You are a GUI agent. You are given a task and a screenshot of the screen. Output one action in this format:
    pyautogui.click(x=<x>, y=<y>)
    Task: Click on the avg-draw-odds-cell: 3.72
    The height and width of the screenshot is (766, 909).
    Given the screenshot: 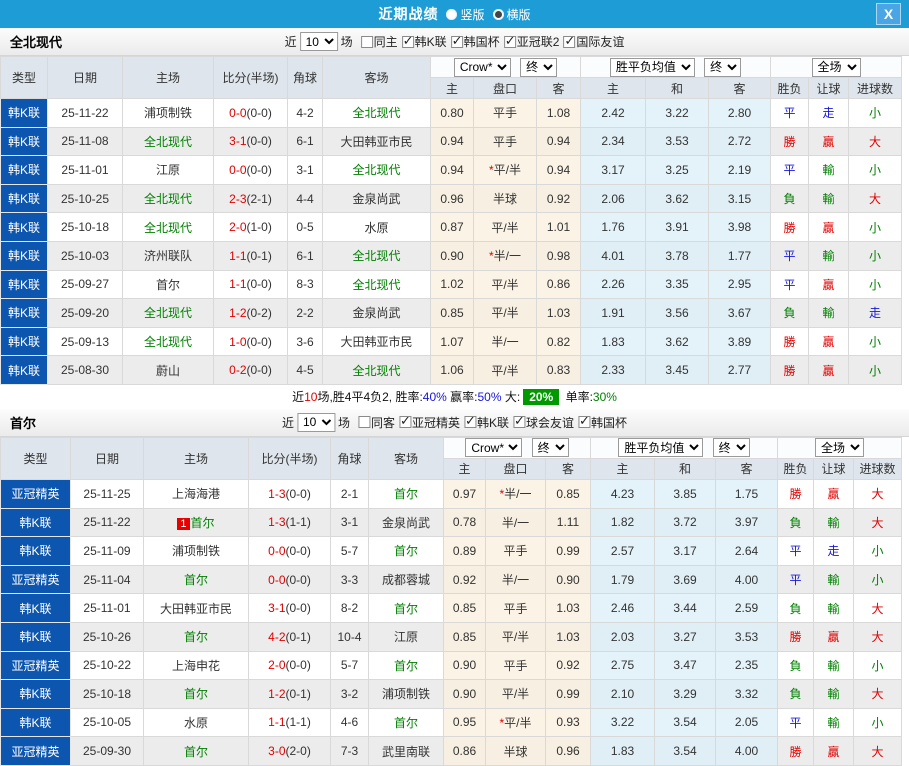 What is the action you would take?
    pyautogui.click(x=685, y=522)
    